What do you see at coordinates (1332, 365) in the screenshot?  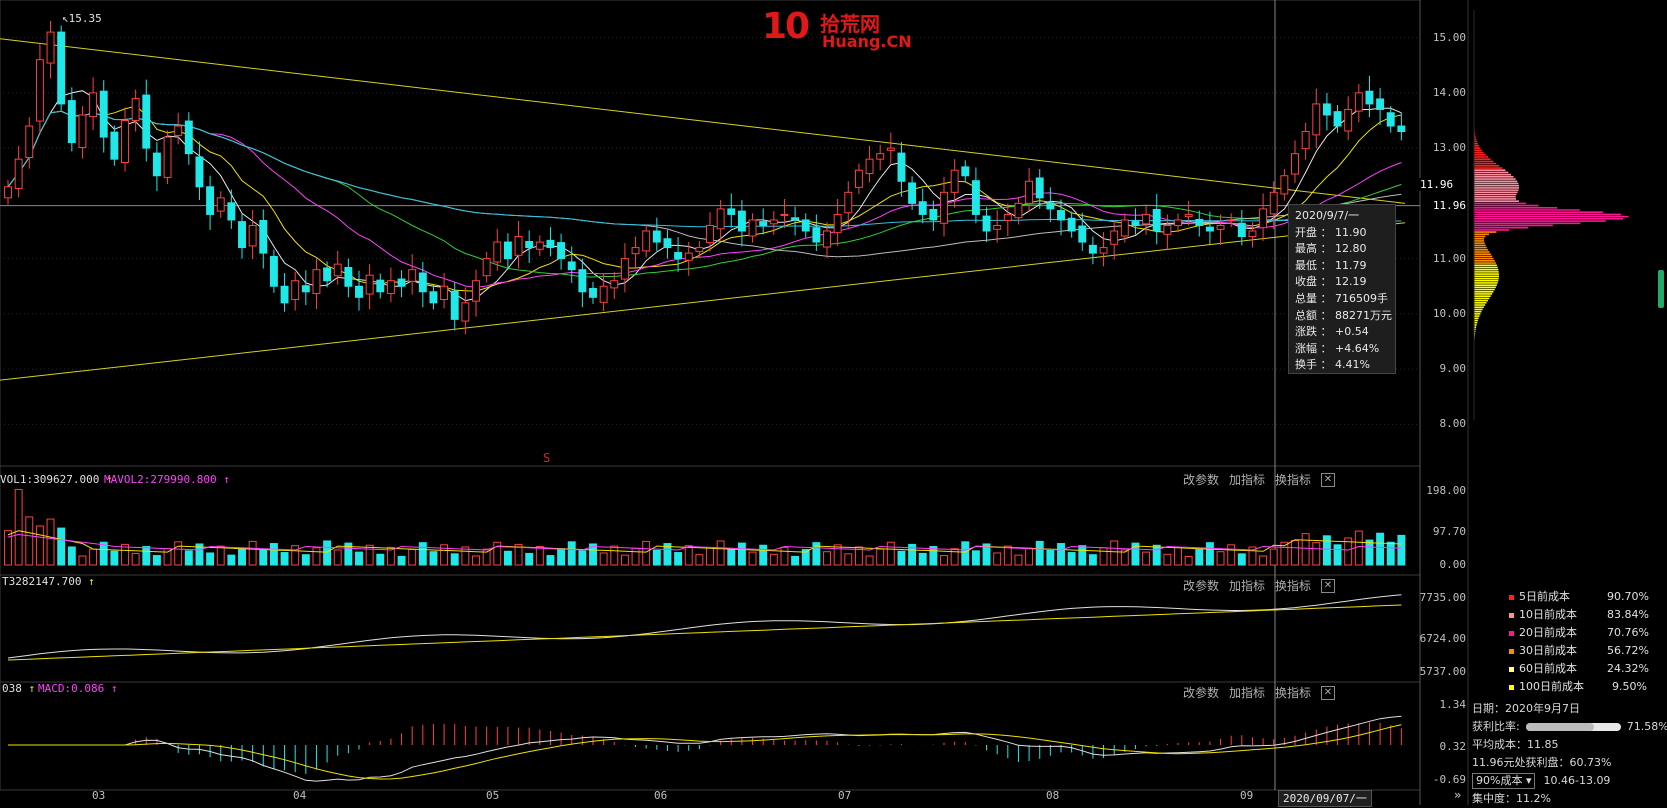 I see `tooltip-row: 换手 ： 4.41%` at bounding box center [1332, 365].